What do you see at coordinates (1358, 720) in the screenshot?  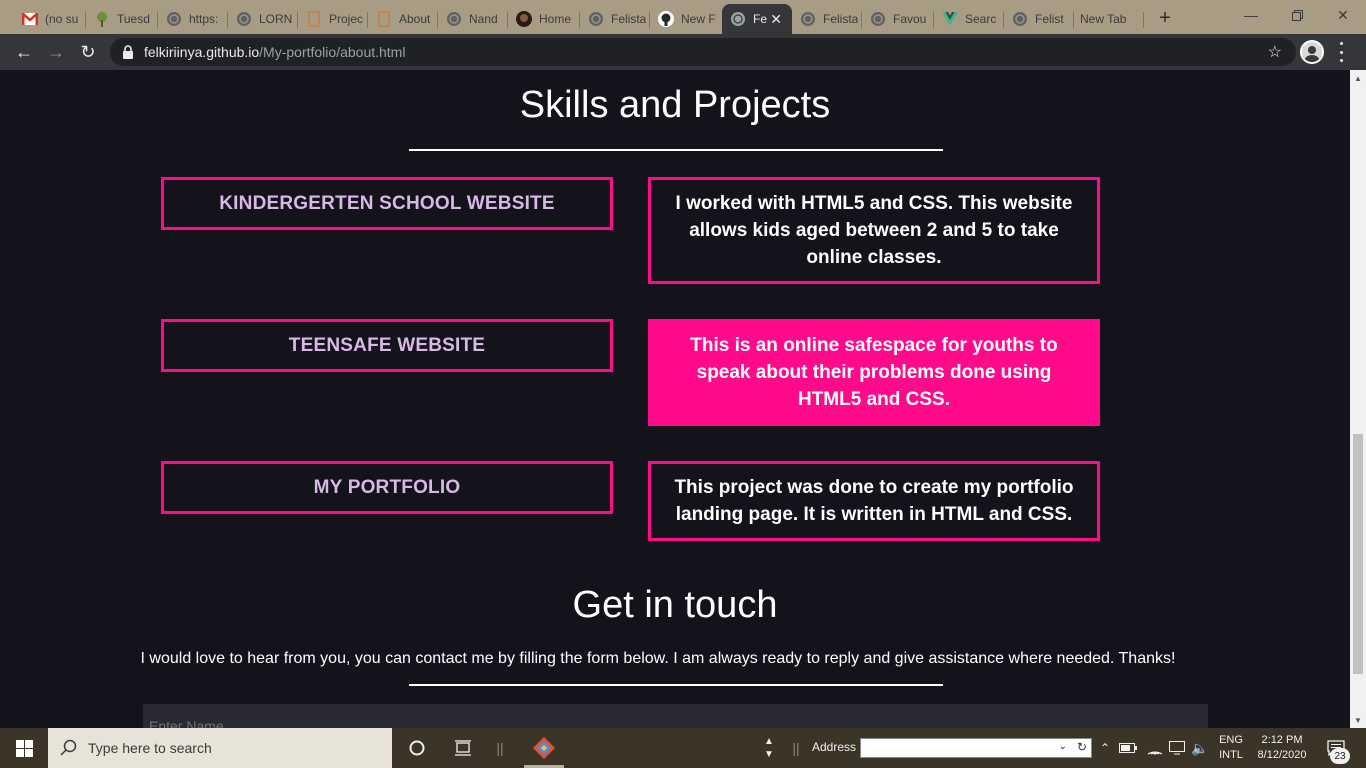 I see `scroll-down-icon: ▼` at bounding box center [1358, 720].